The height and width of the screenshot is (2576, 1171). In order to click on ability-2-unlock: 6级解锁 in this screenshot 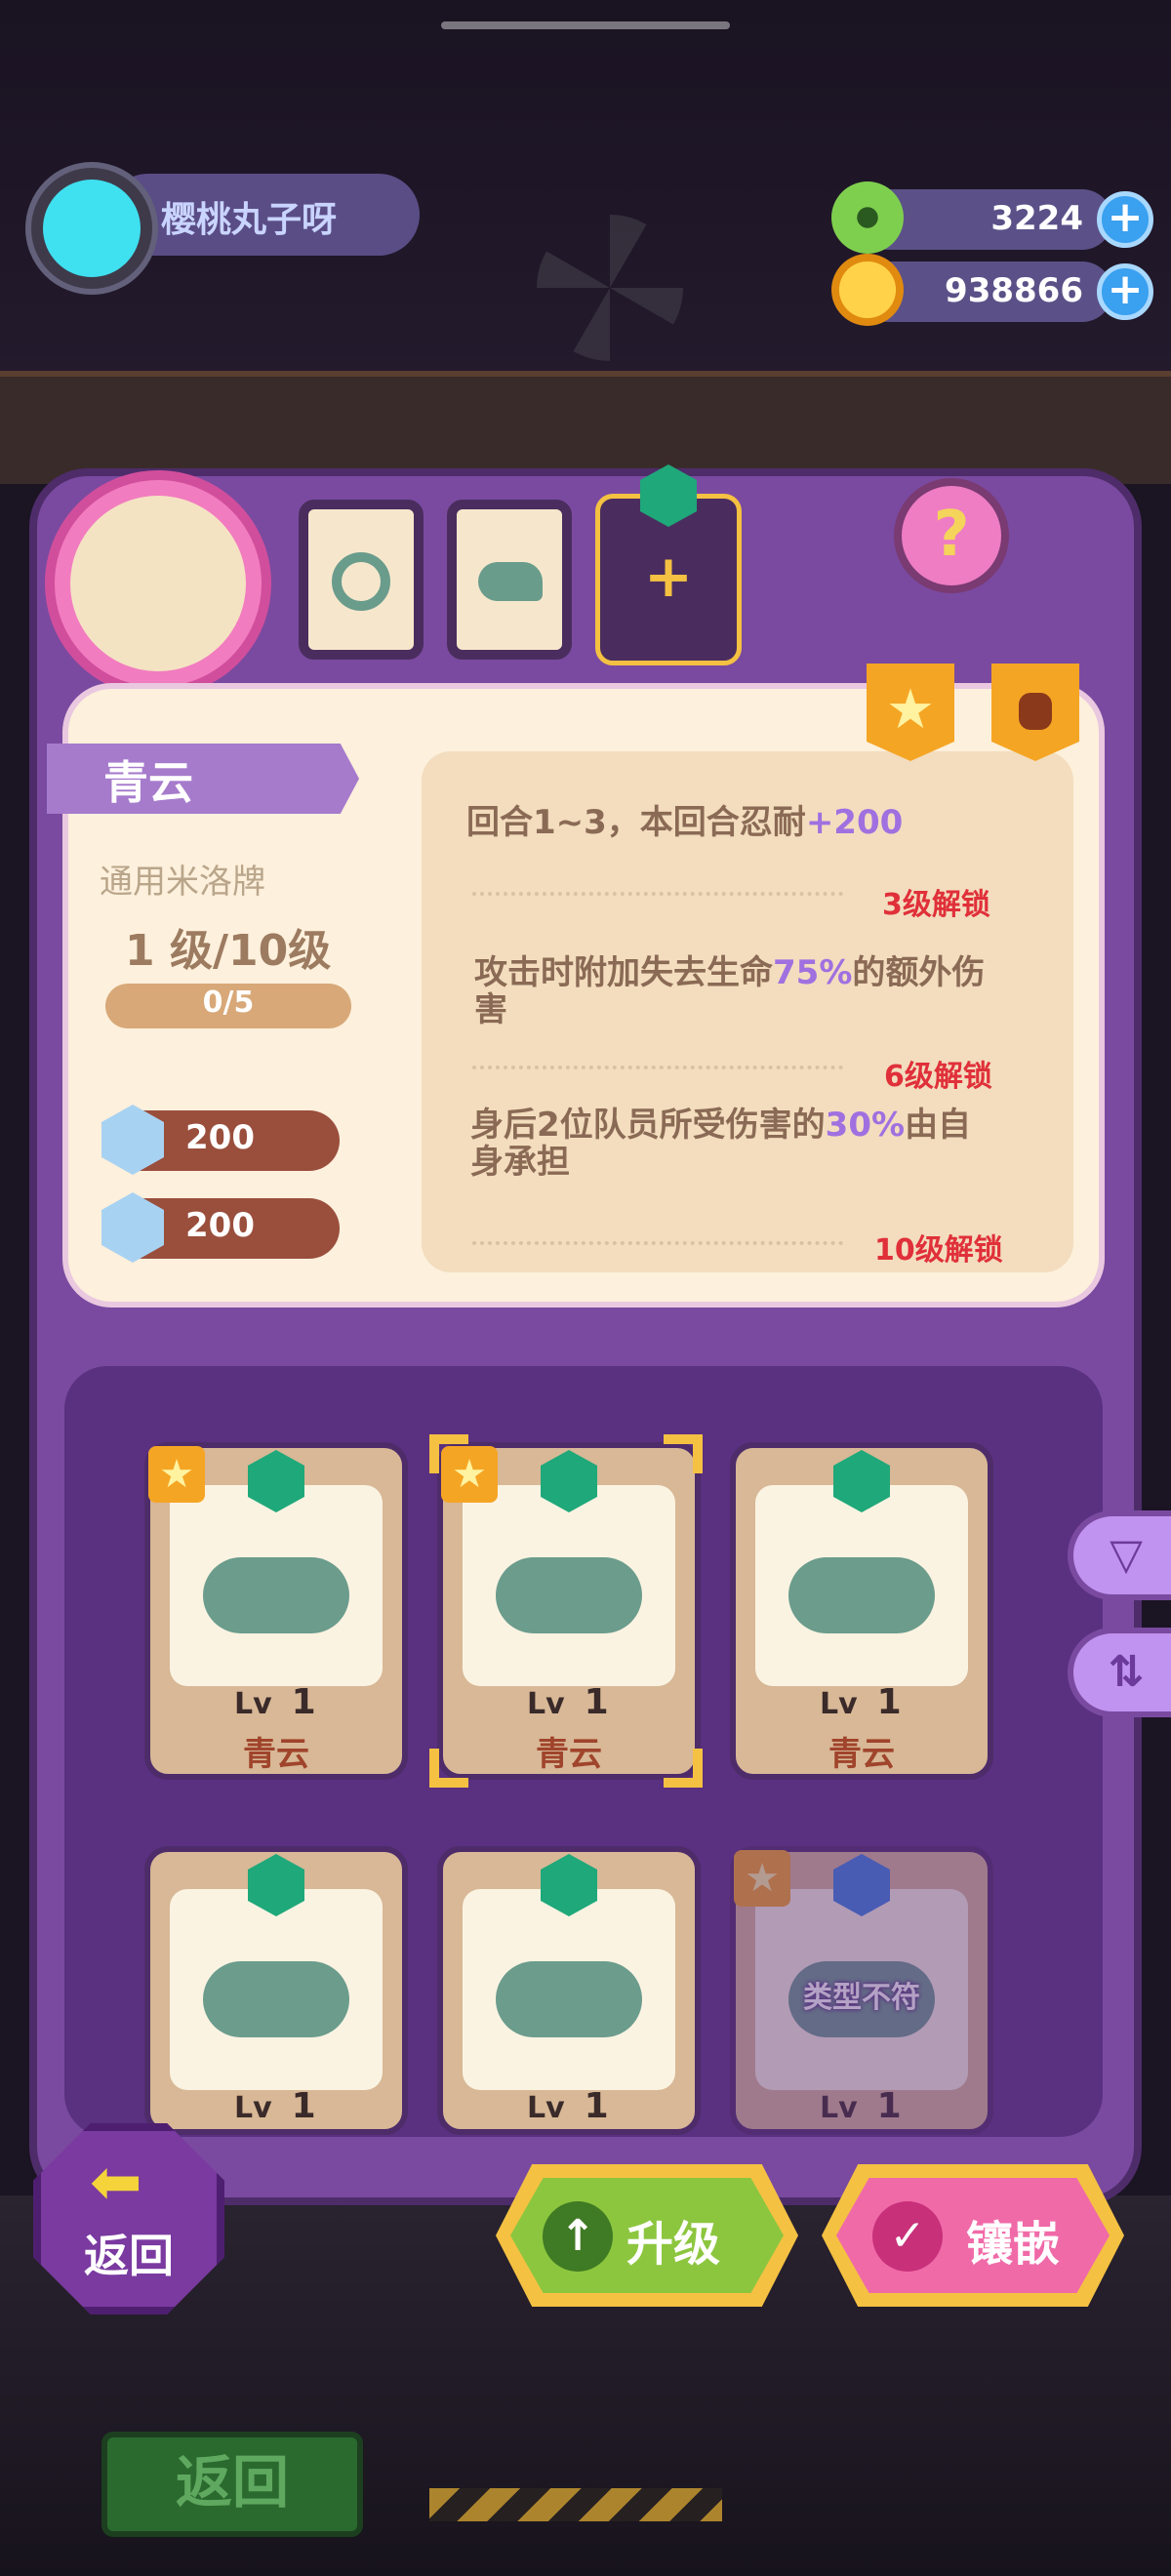, I will do `click(938, 1077)`.